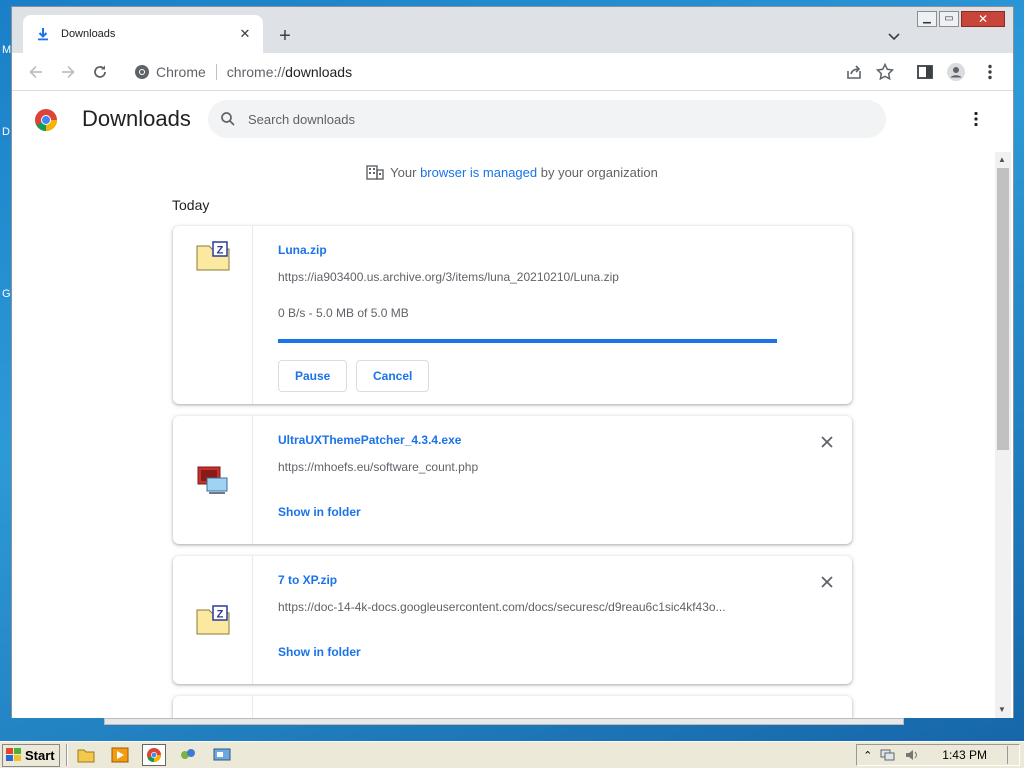  I want to click on chrome-site-icon, so click(142, 72).